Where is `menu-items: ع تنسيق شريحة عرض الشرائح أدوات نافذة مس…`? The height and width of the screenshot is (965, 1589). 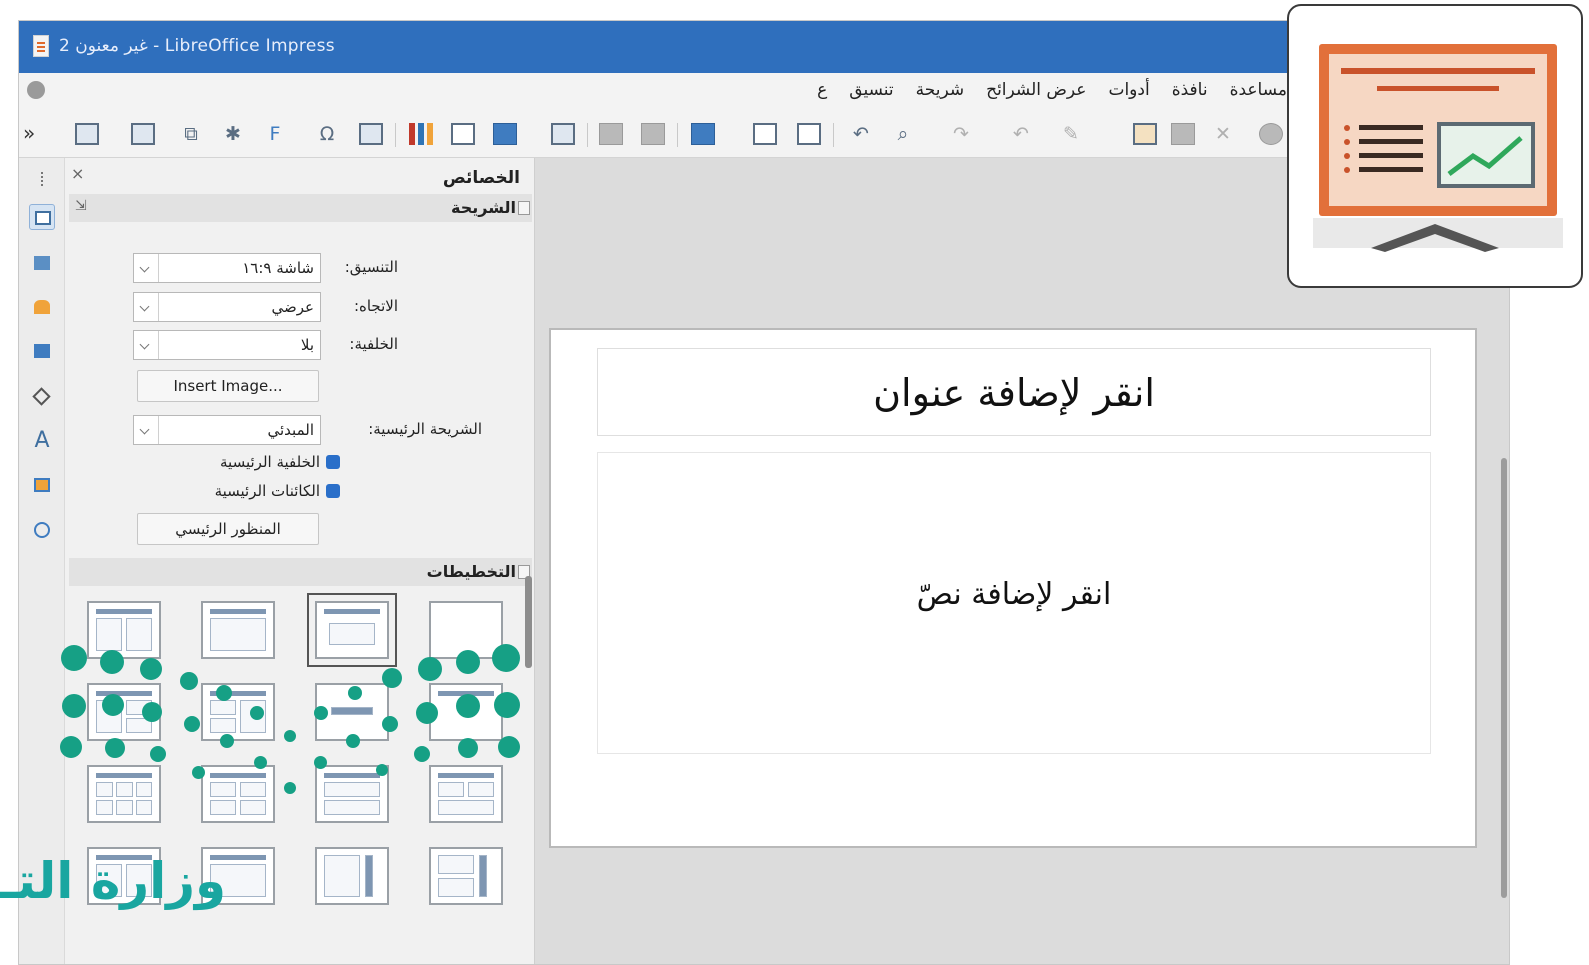
menu-items: ع تنسيق شريحة عرض الشرائح أدوات نافذة مس… is located at coordinates (1052, 90).